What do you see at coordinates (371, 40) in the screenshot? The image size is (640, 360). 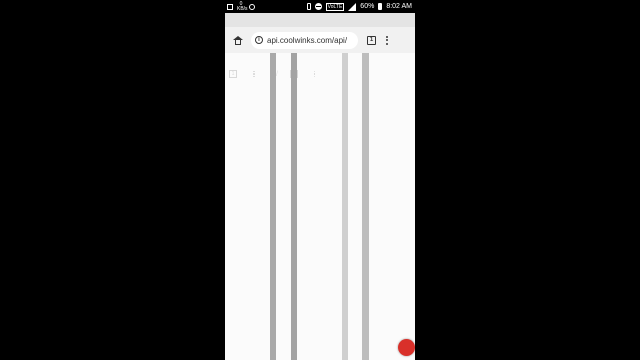 I see `tabs-icon: 1` at bounding box center [371, 40].